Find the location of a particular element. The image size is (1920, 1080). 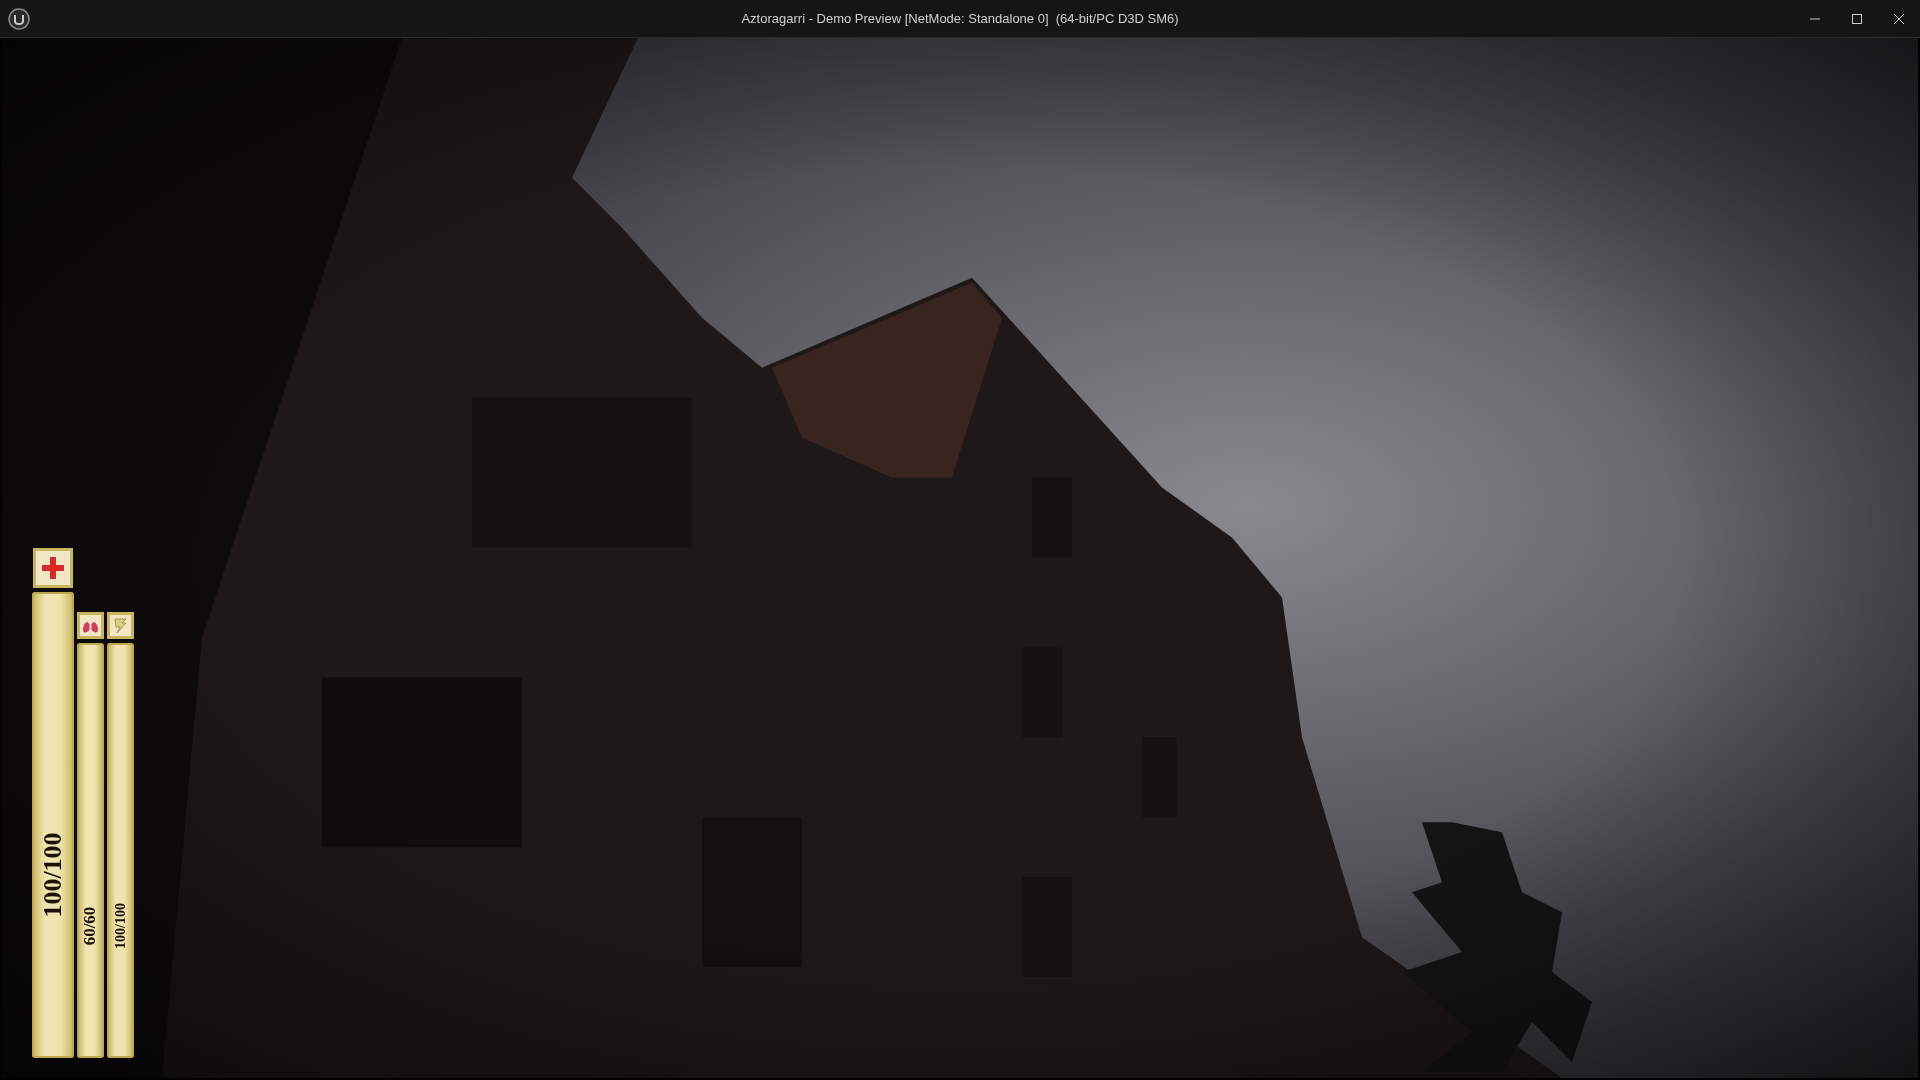

lightning-icon is located at coordinates (120, 625).